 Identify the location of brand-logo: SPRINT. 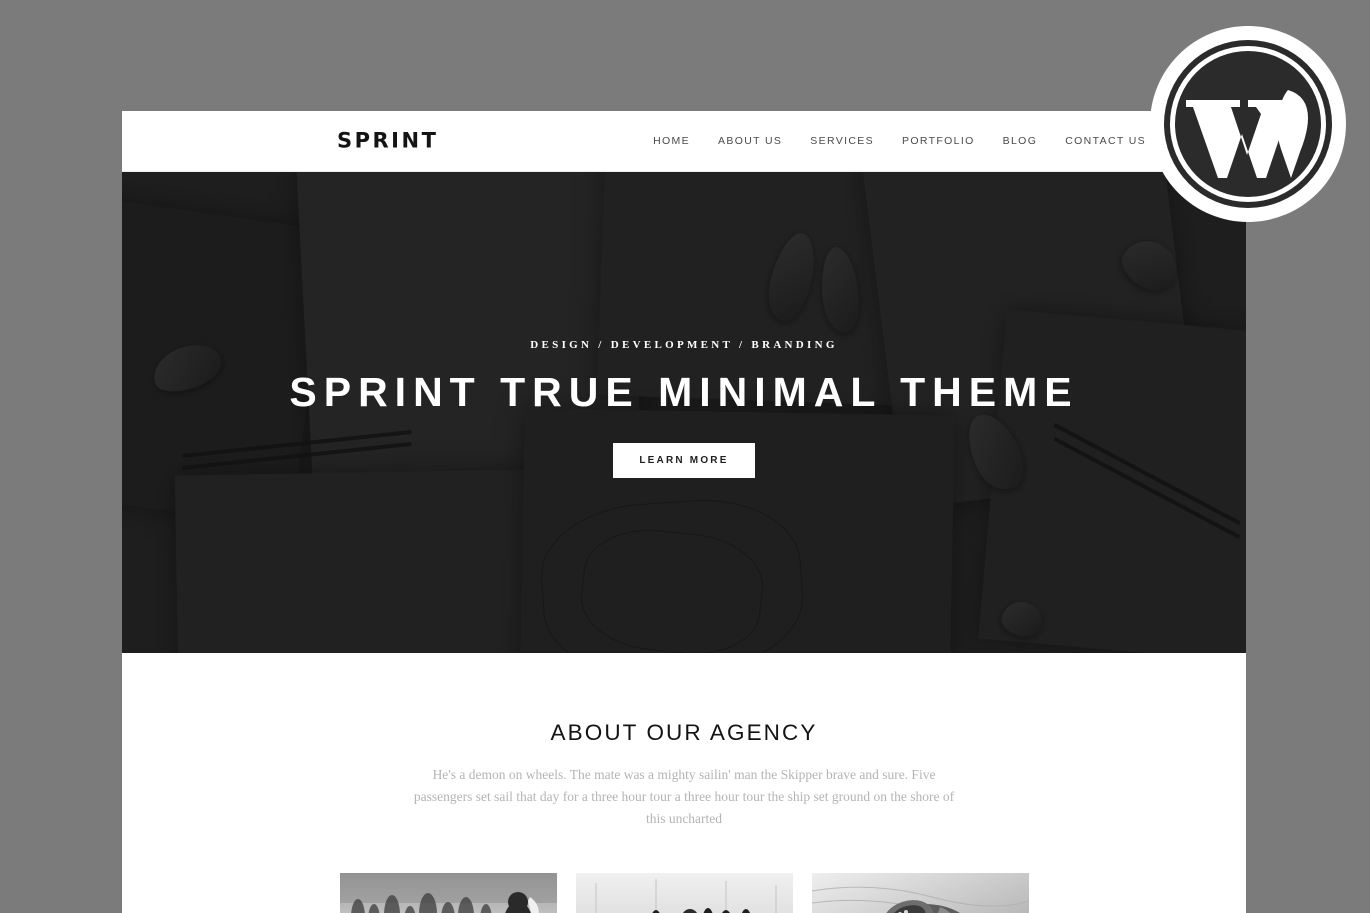
(387, 141).